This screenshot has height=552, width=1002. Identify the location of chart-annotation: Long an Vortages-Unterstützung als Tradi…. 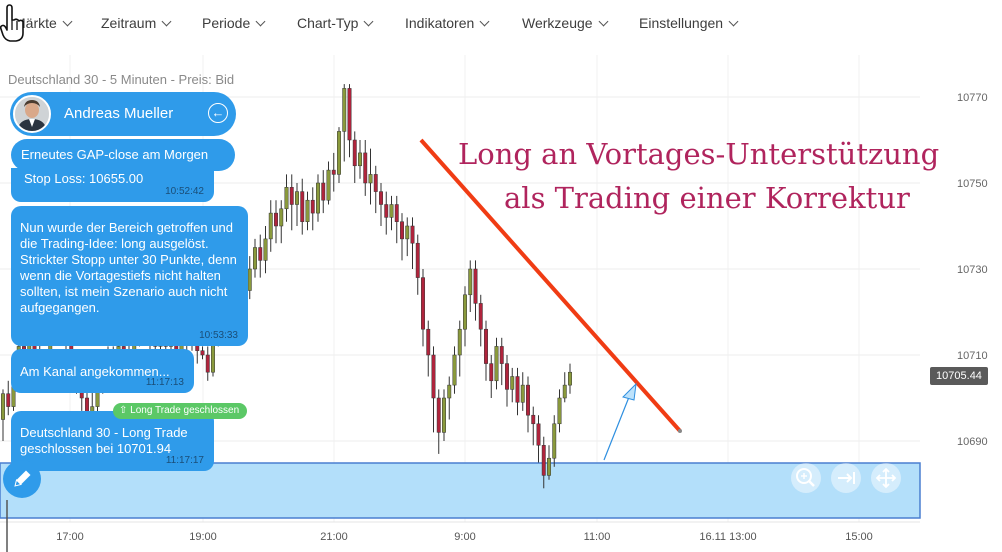
(728, 176).